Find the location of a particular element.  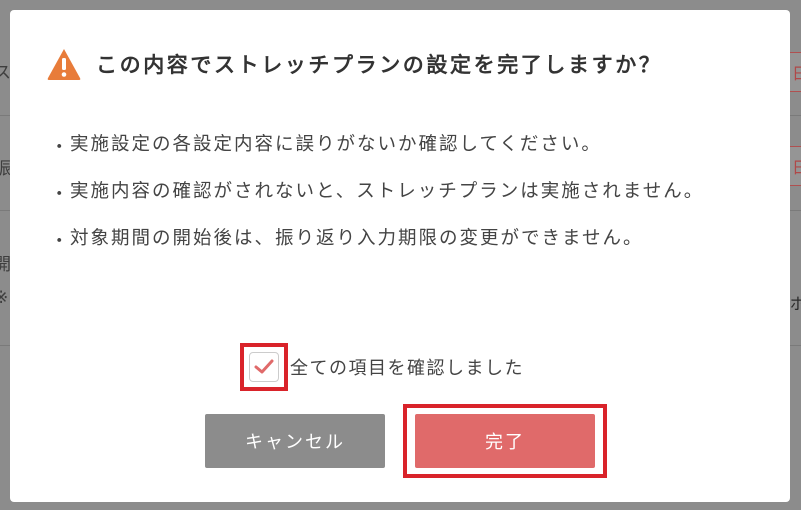

notice-item: ・ 実施設定の各設定内容に誤りがないか確認してください。 is located at coordinates (405, 147).